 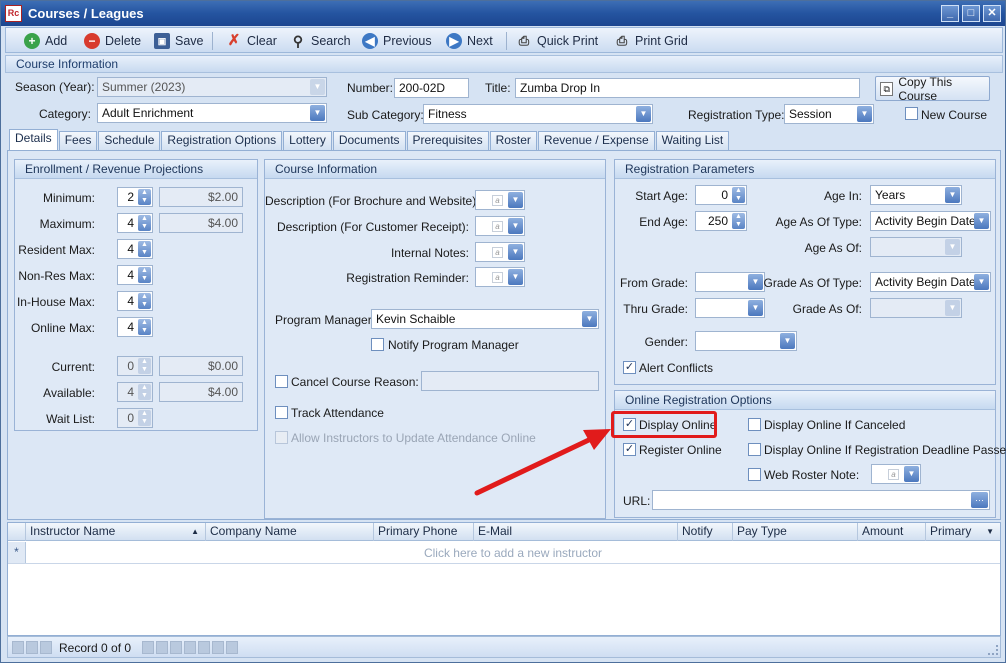 I want to click on available-label: Available:, so click(x=69, y=393).